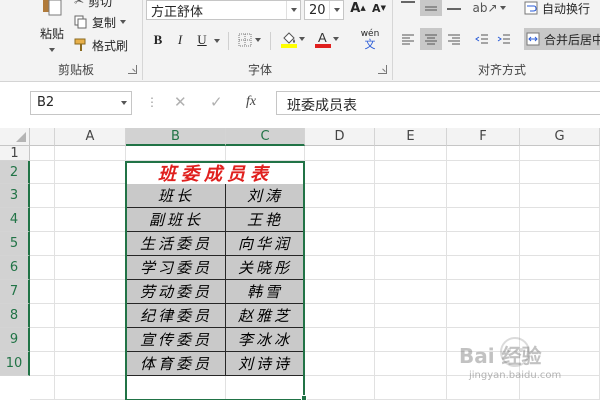  I want to click on clipboard-launcher-icon, so click(132, 69).